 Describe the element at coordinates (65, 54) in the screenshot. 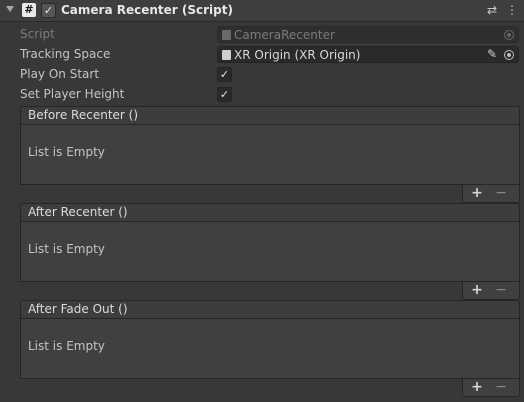

I see `tracking-space-label: Tracking Space` at that location.